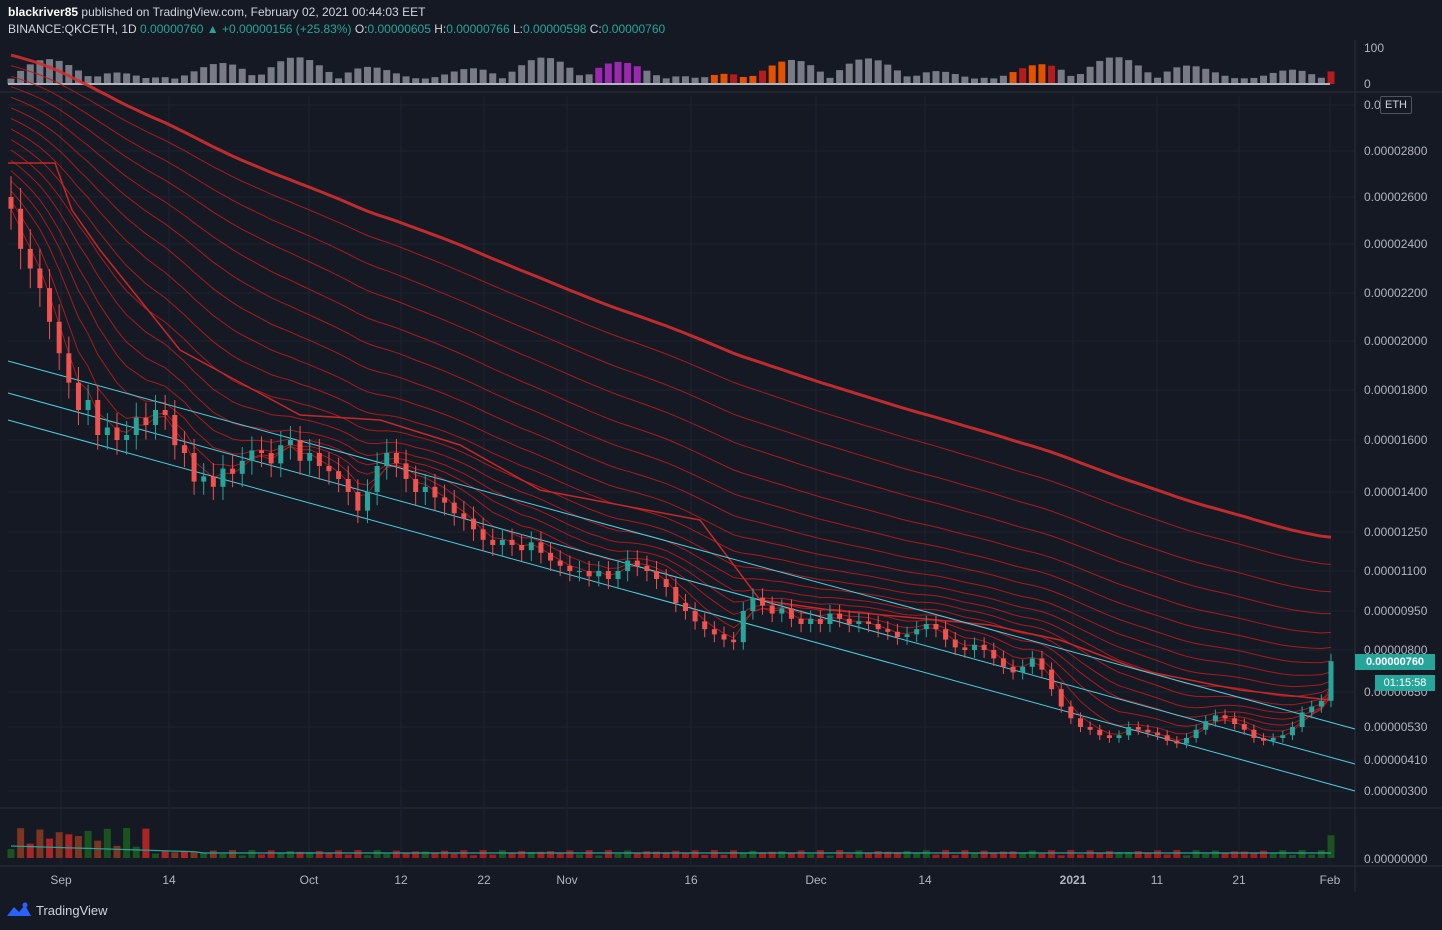 This screenshot has width=1442, height=930. What do you see at coordinates (1396, 105) in the screenshot?
I see `currency-badge: ETH` at bounding box center [1396, 105].